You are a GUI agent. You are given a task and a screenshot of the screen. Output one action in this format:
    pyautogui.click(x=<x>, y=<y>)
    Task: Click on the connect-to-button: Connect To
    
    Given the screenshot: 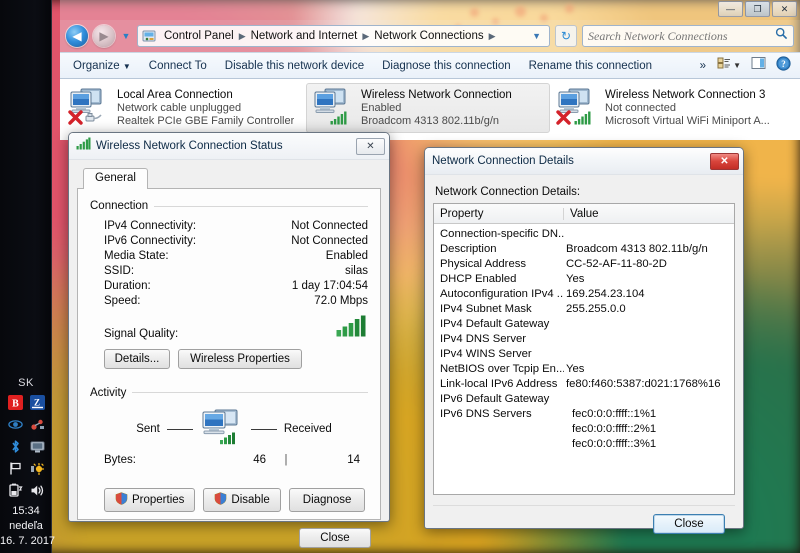 What is the action you would take?
    pyautogui.click(x=178, y=66)
    